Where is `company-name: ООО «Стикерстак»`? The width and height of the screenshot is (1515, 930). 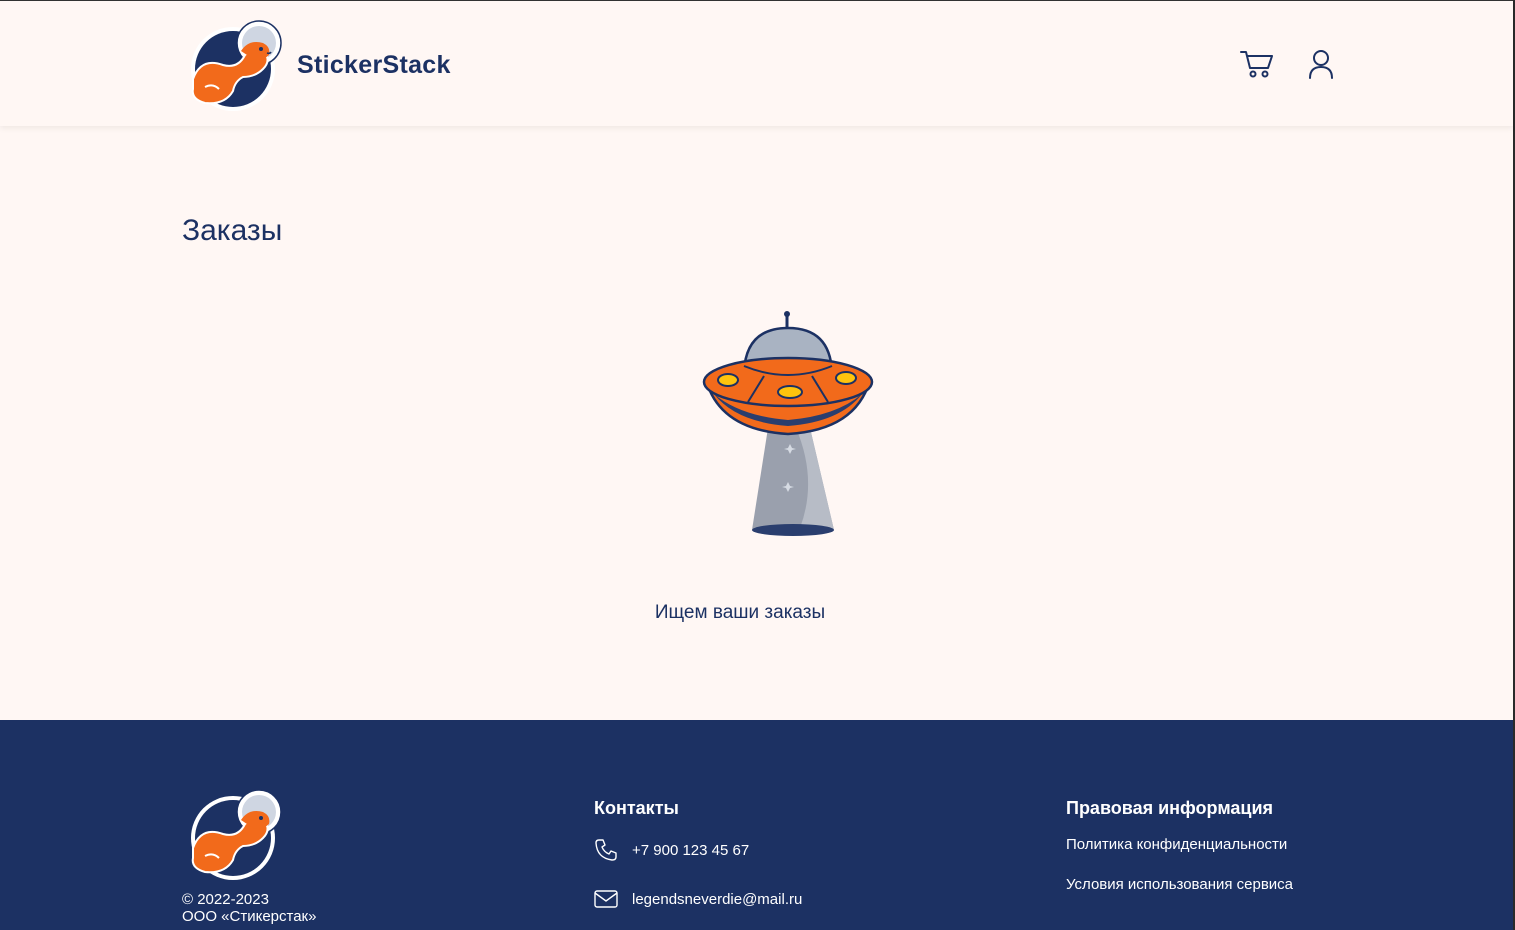
company-name: ООО «Стикерстак» is located at coordinates (249, 916).